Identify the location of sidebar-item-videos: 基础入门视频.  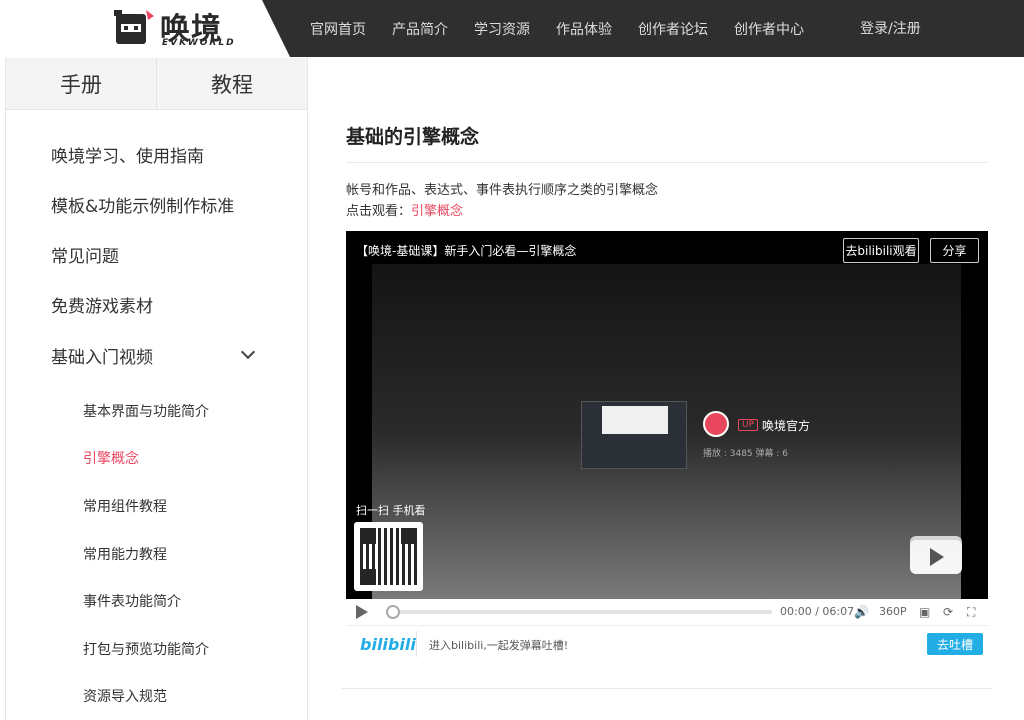
(102, 355).